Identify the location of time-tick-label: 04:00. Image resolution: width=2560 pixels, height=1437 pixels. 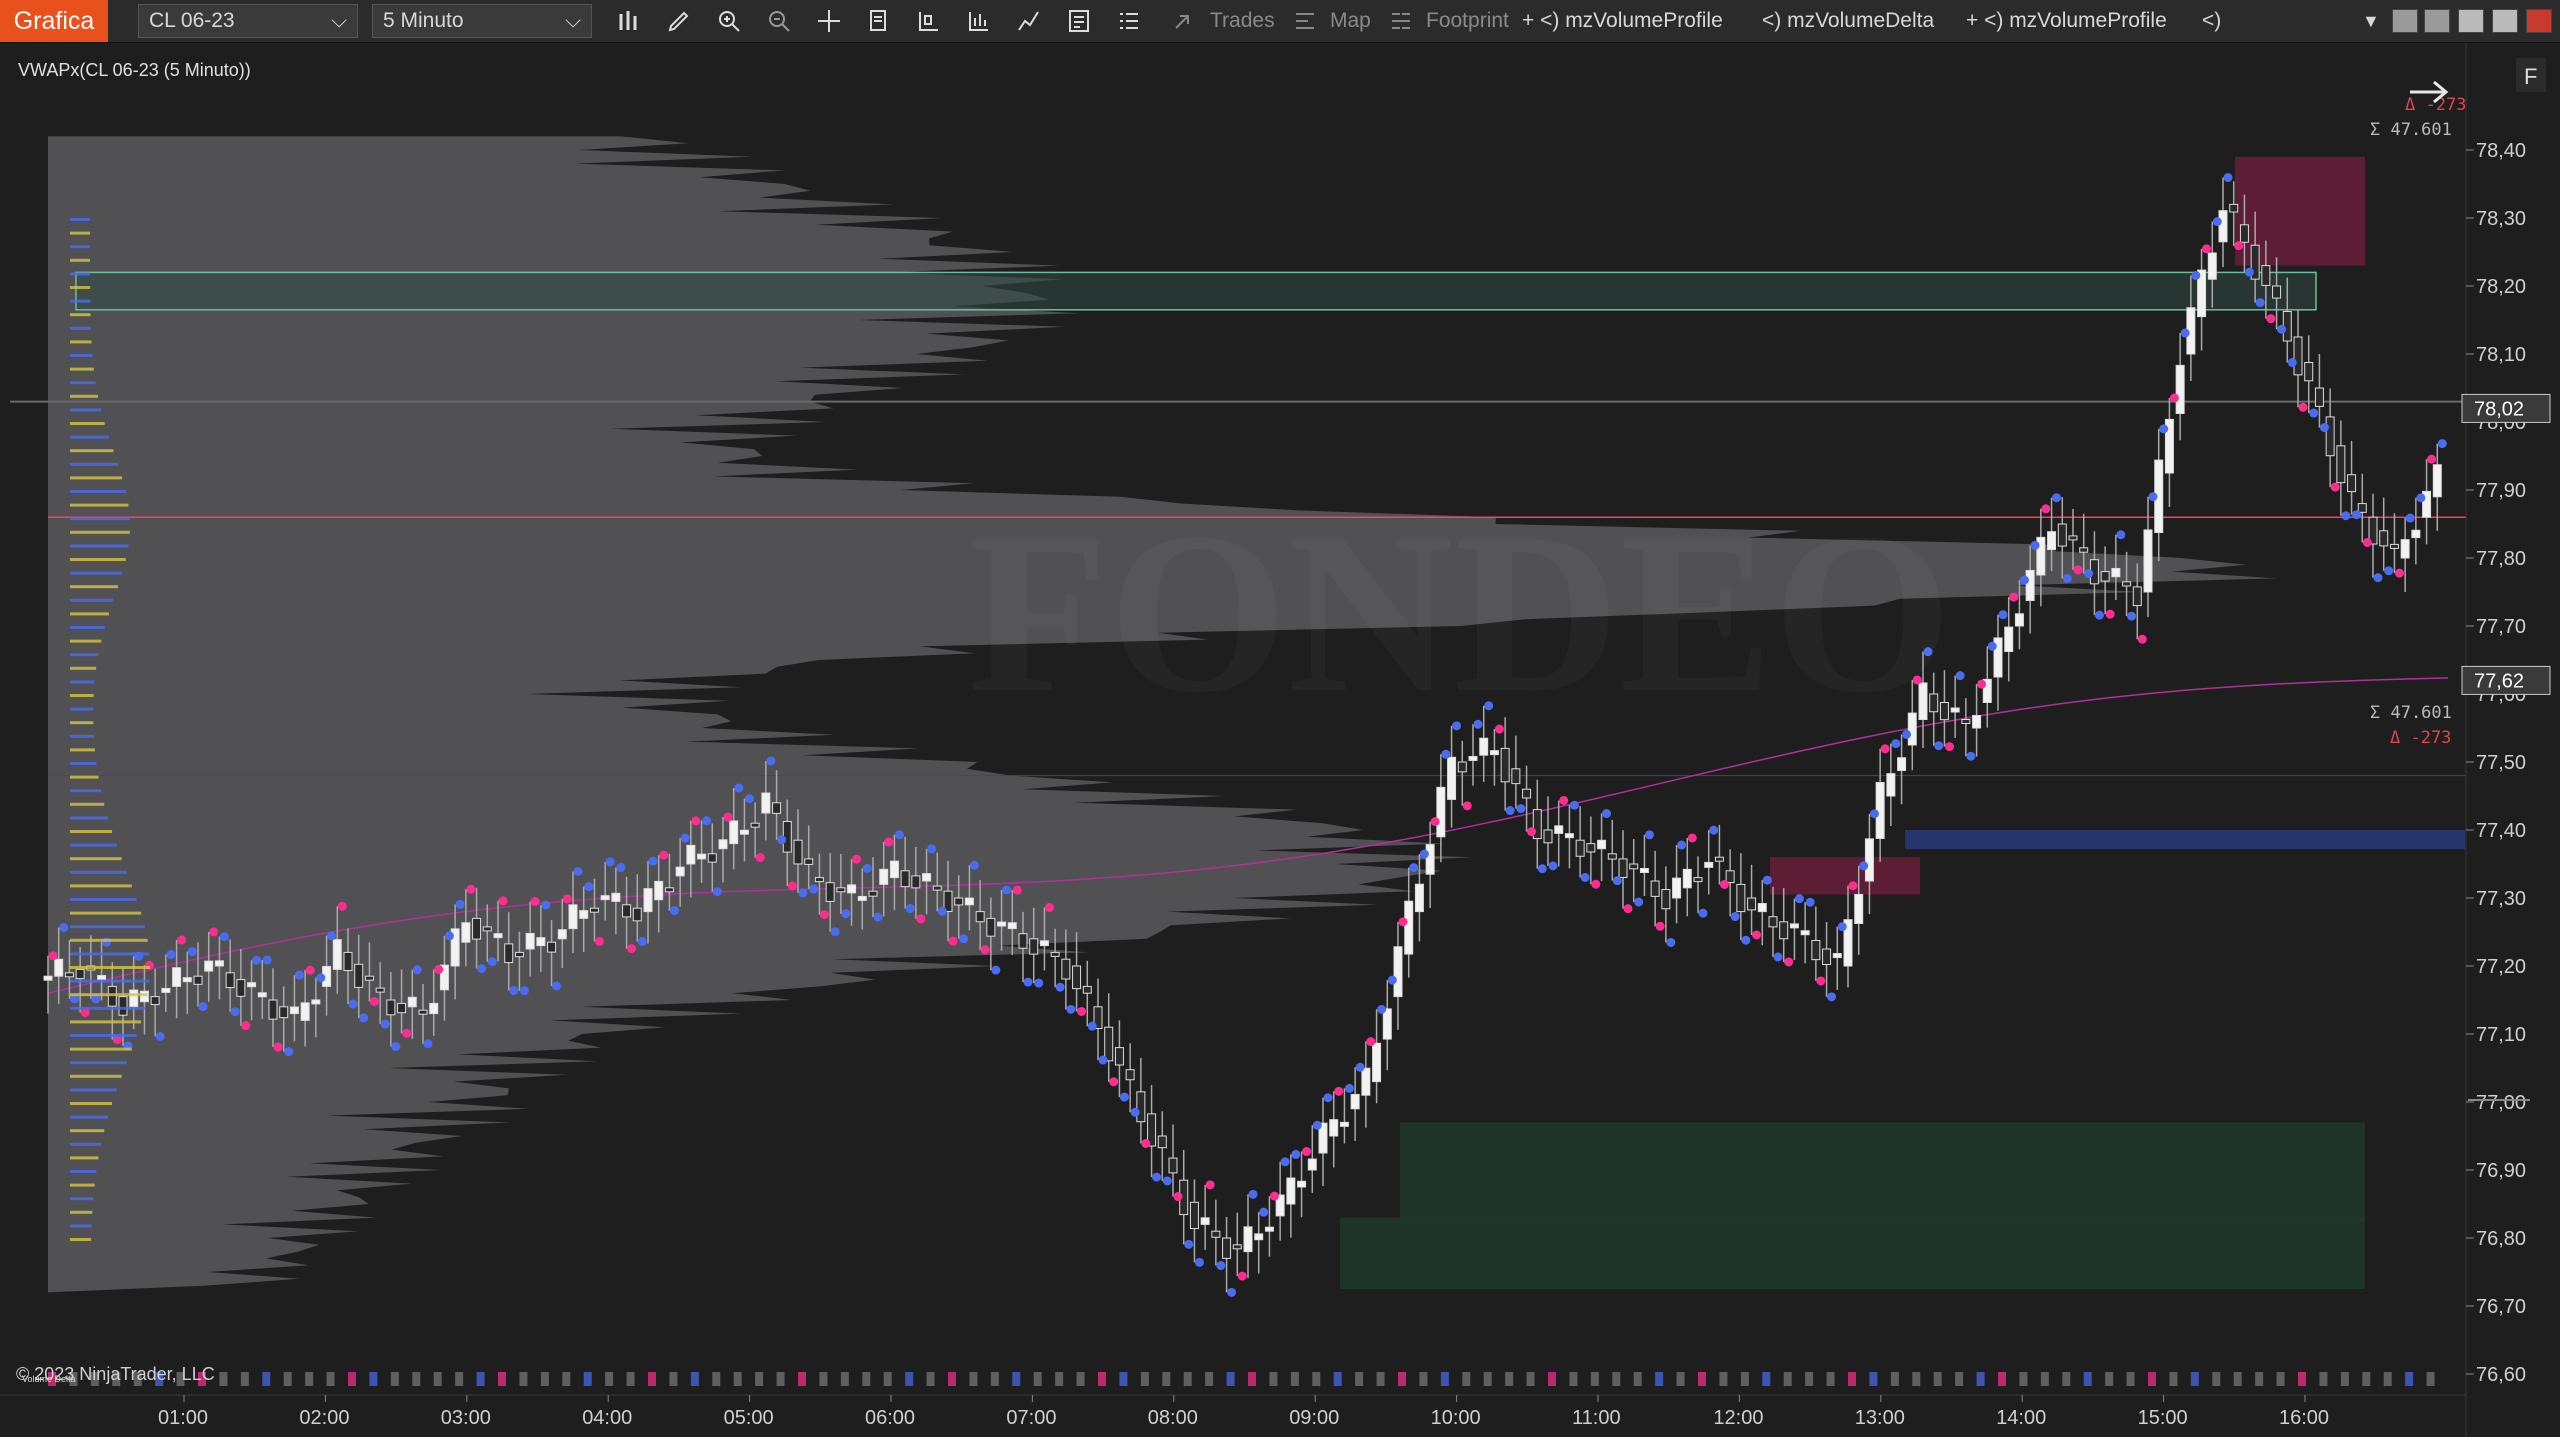
(607, 1418).